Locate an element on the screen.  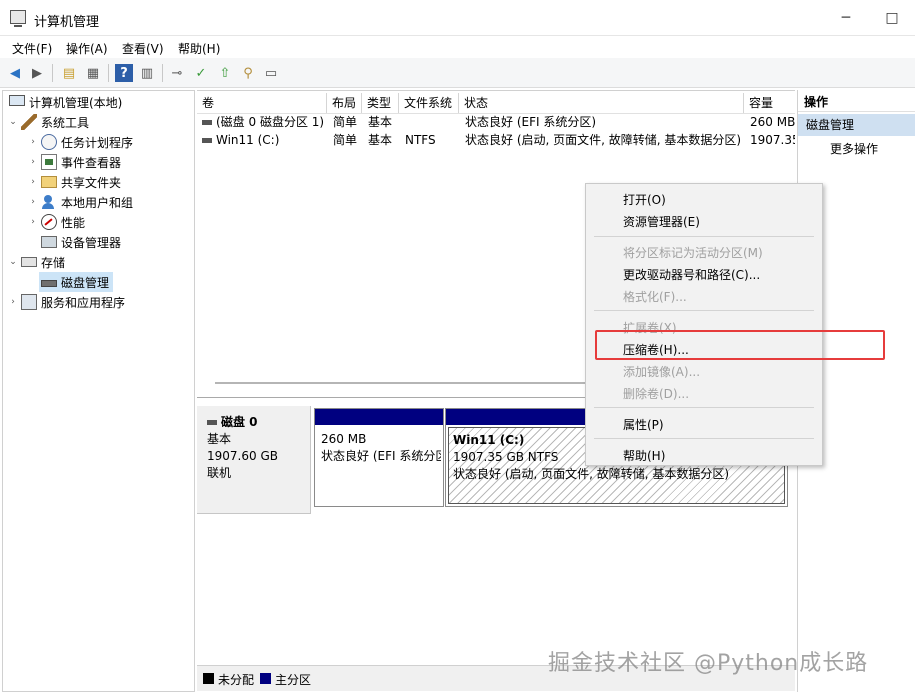
tree-item-device-manager: 设备管理器 is located at coordinates (80, 242).